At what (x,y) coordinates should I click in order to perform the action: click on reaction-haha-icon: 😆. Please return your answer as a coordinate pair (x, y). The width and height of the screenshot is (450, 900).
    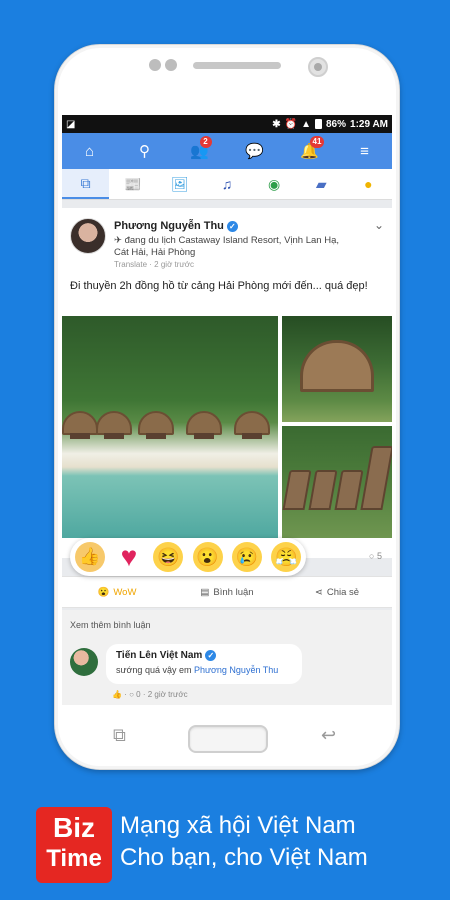
    Looking at the image, I should click on (168, 557).